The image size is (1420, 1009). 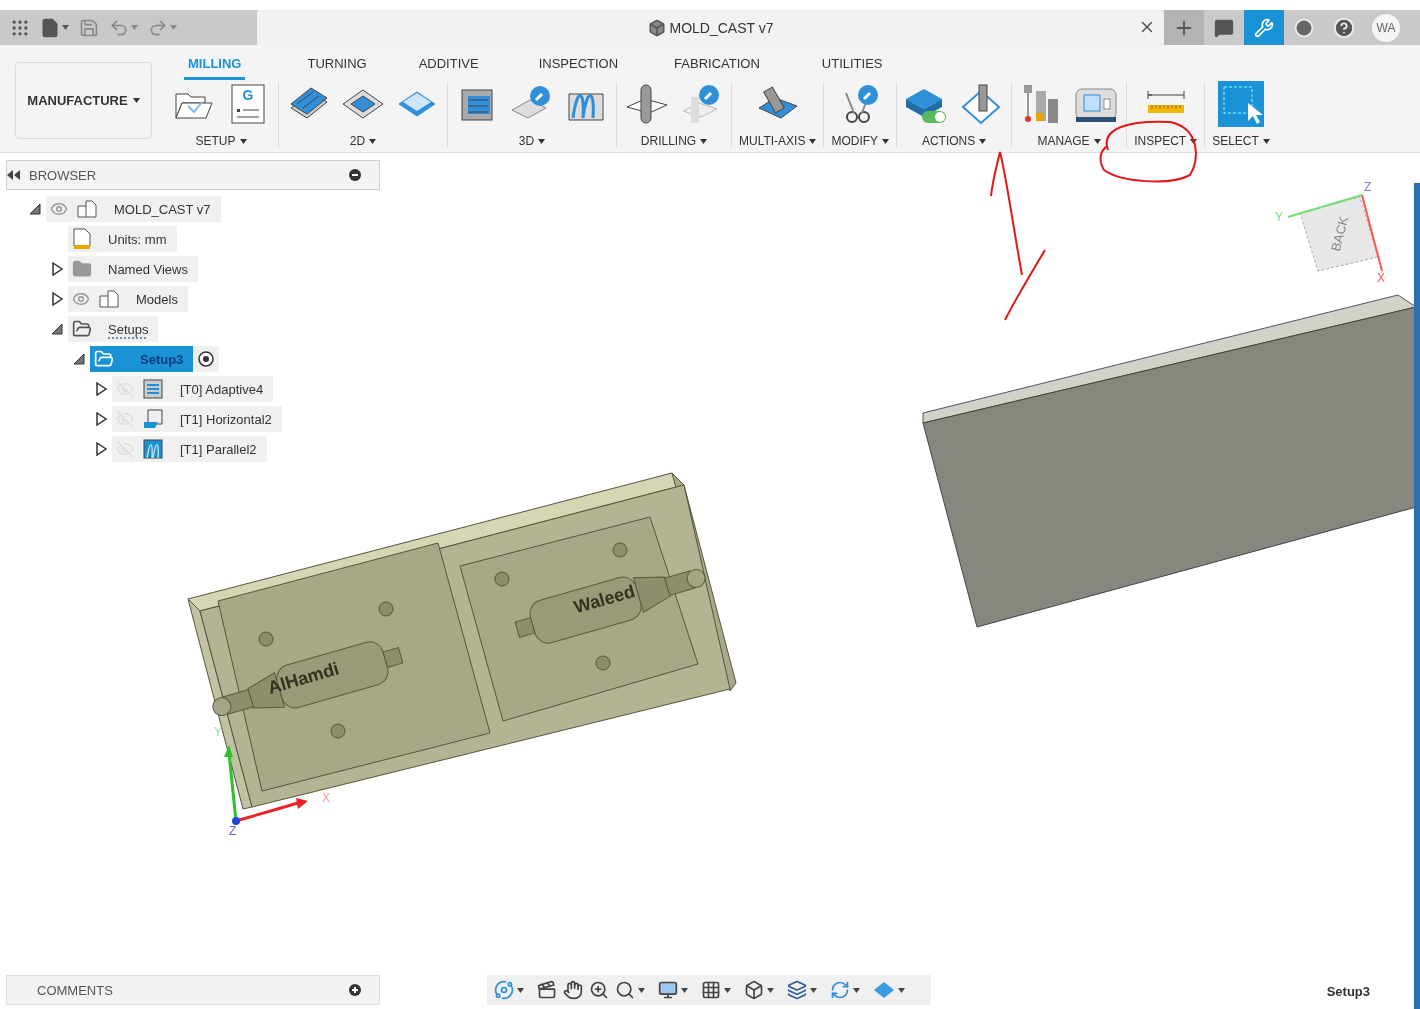 What do you see at coordinates (668, 990) in the screenshot?
I see `display-icon` at bounding box center [668, 990].